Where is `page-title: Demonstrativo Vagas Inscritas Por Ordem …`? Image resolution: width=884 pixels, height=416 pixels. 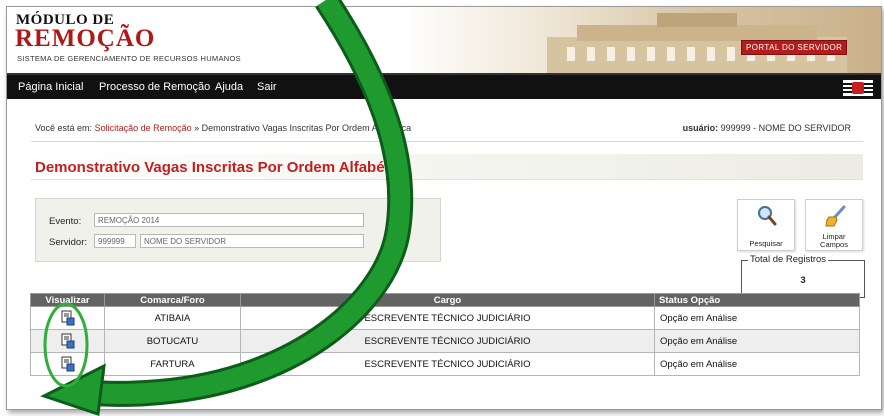 page-title: Demonstrativo Vagas Inscritas Por Ordem … is located at coordinates (223, 167).